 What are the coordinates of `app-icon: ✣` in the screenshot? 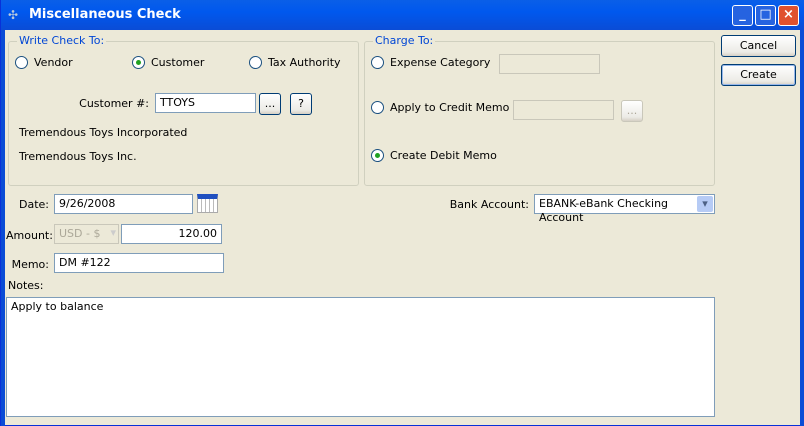 It's located at (13, 15).